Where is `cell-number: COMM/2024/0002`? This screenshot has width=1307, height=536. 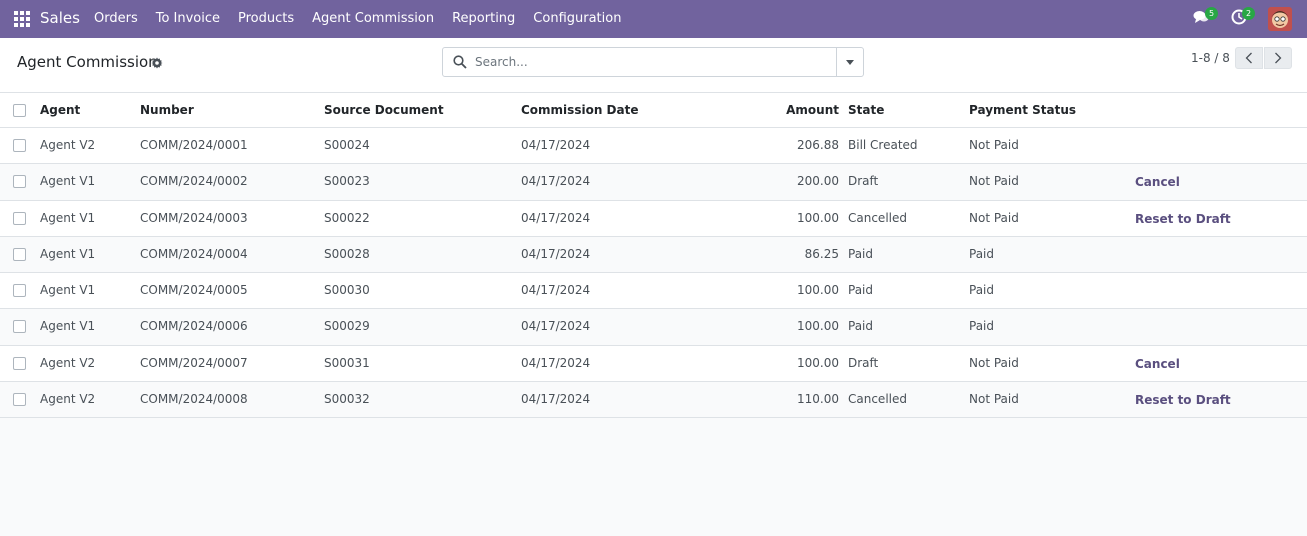
cell-number: COMM/2024/0002 is located at coordinates (194, 181).